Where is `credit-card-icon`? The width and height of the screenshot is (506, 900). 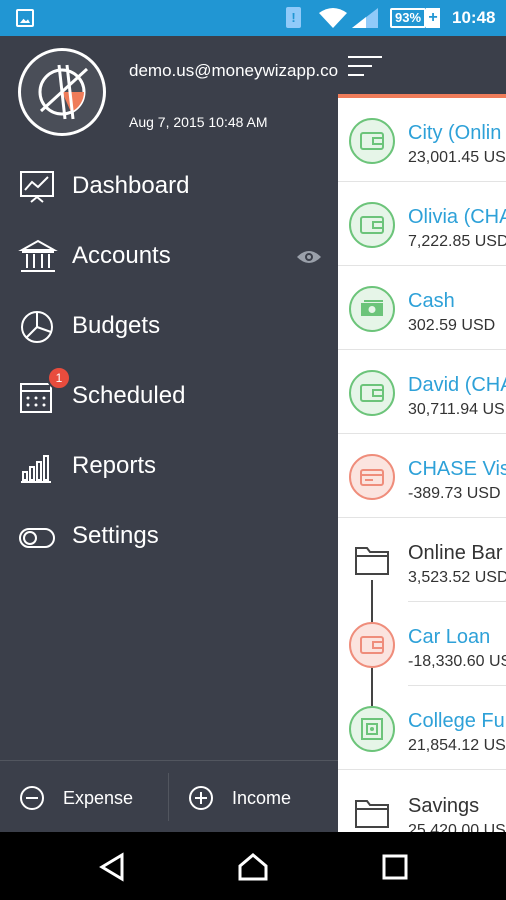
credit-card-icon is located at coordinates (372, 477).